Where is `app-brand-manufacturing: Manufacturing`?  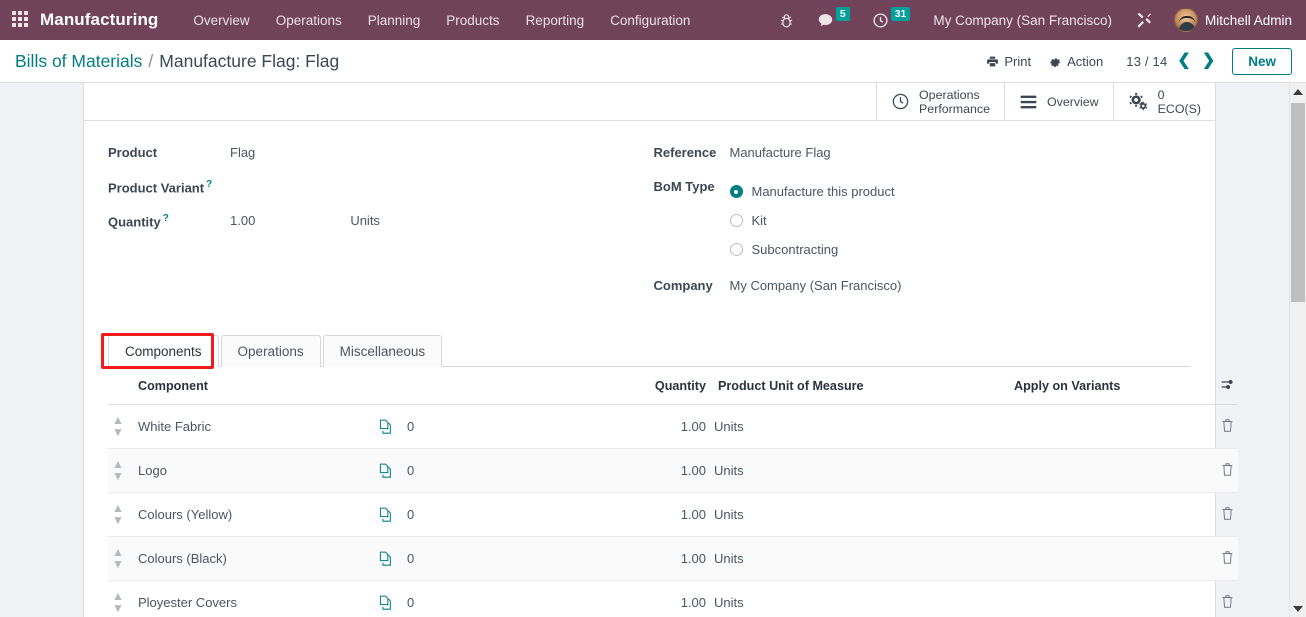 app-brand-manufacturing: Manufacturing is located at coordinates (99, 20).